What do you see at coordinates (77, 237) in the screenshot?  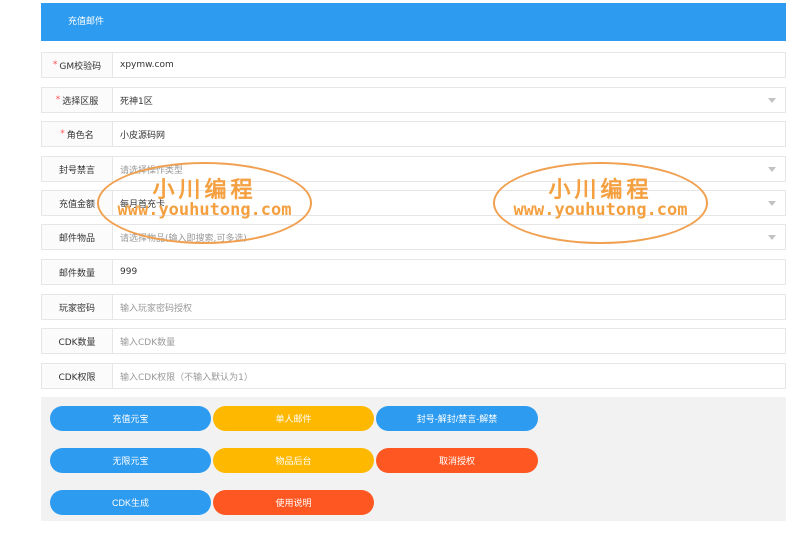 I see `mail-item-label: 邮件物品` at bounding box center [77, 237].